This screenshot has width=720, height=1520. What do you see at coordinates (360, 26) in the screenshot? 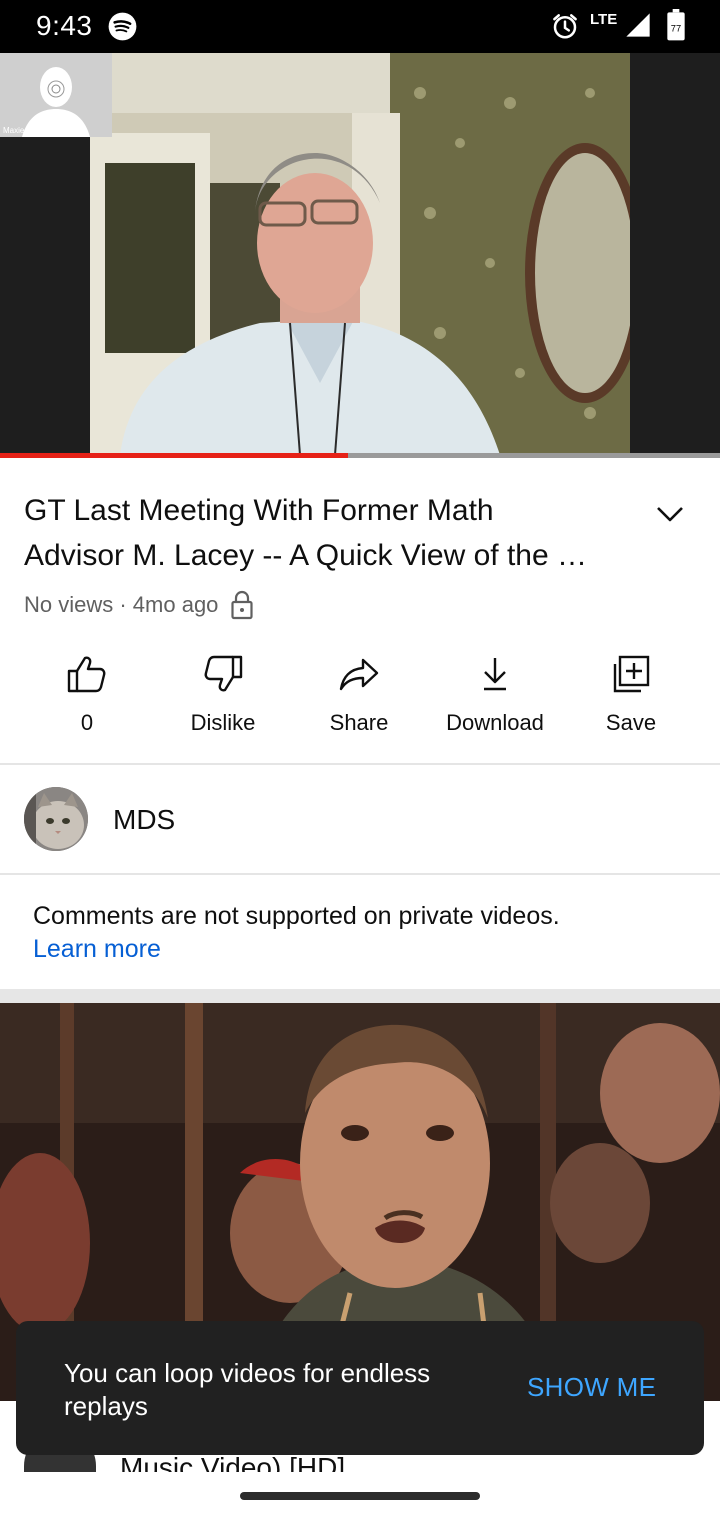
I see `status-bar: 9:43 LTE 77` at bounding box center [360, 26].